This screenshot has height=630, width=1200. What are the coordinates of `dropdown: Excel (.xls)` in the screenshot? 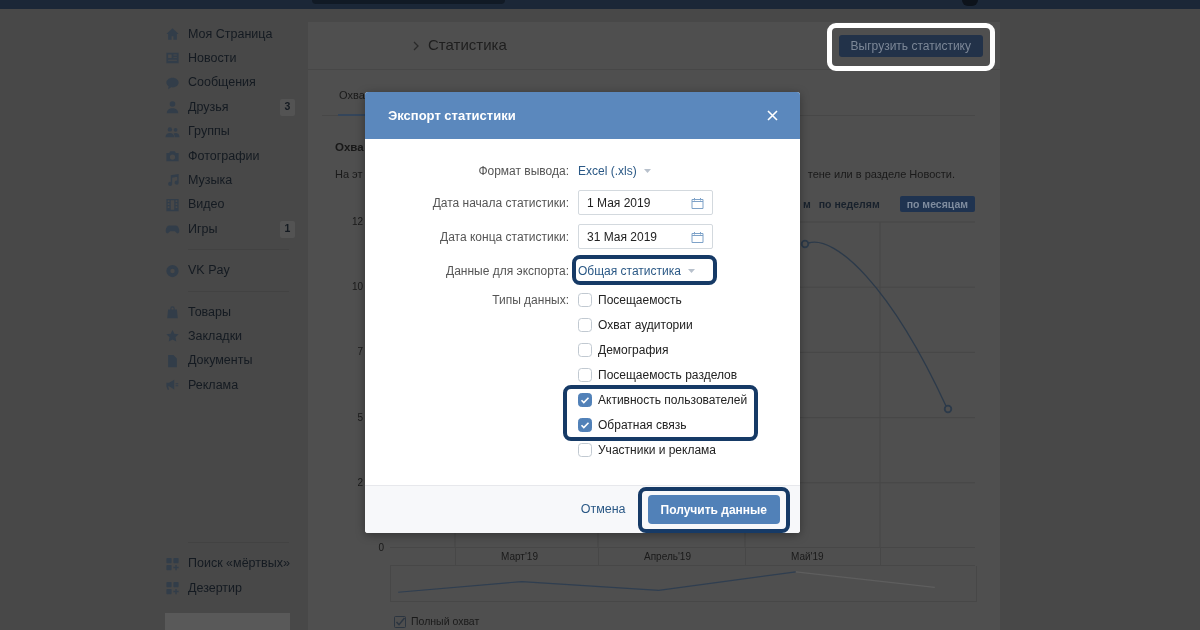 It's located at (614, 171).